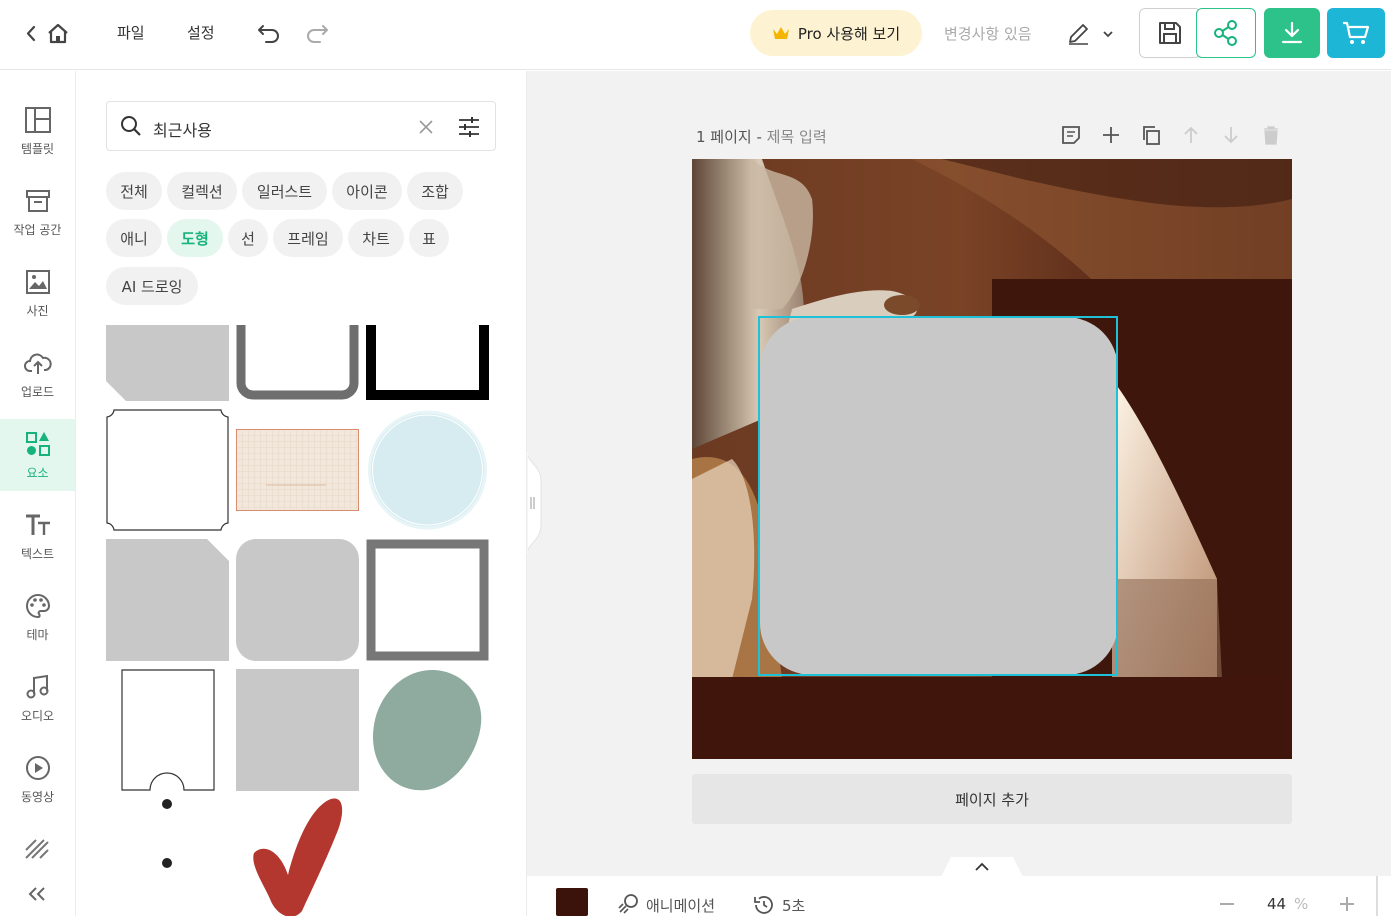  I want to click on blob-shape, so click(427, 730).